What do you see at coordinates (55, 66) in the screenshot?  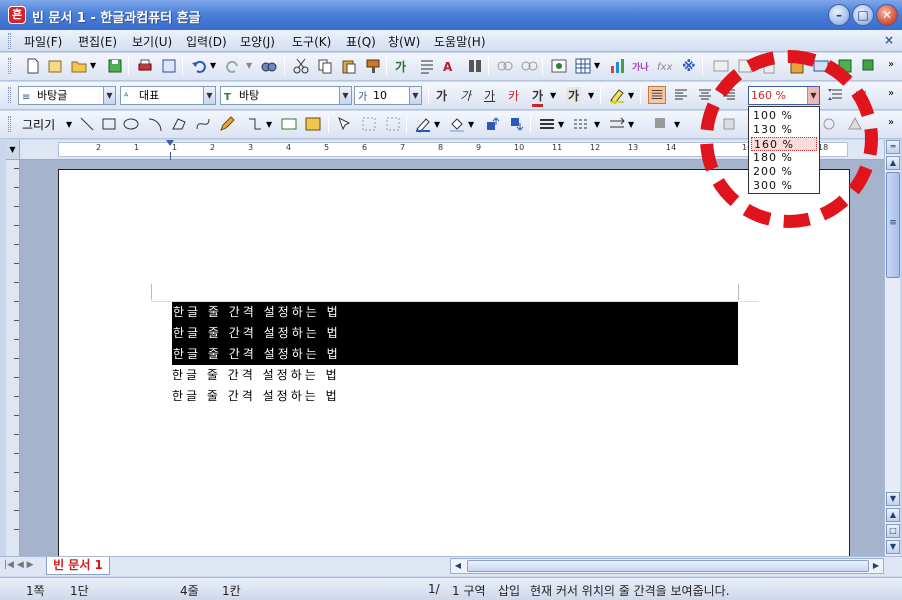 I see `template-icon` at bounding box center [55, 66].